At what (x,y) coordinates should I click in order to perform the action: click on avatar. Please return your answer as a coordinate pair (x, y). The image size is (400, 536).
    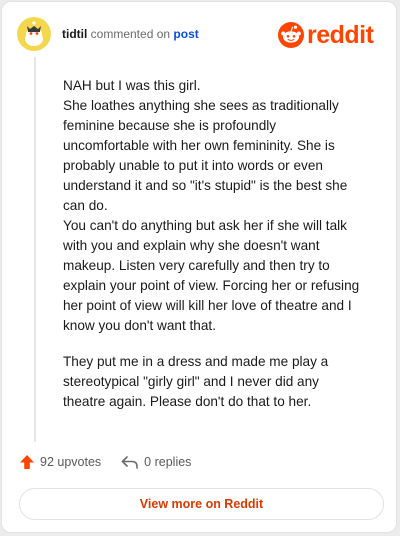
    Looking at the image, I should click on (34, 34).